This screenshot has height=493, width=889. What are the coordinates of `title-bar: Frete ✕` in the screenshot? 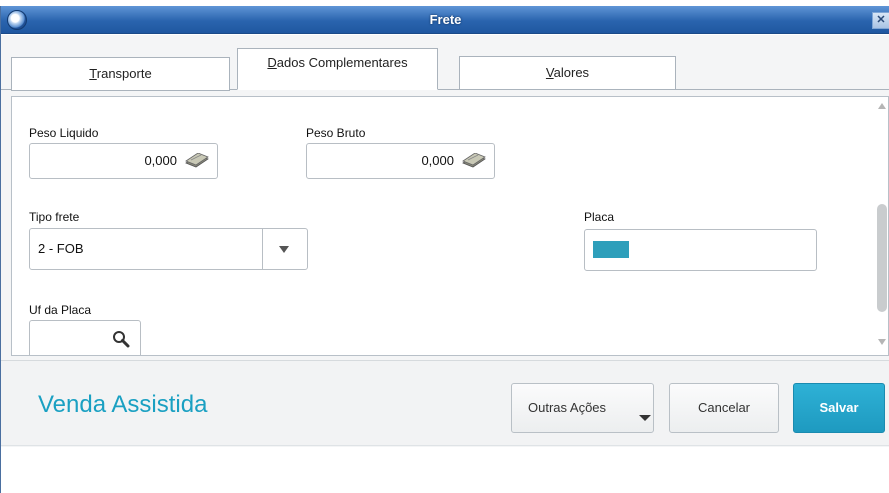 It's located at (445, 20).